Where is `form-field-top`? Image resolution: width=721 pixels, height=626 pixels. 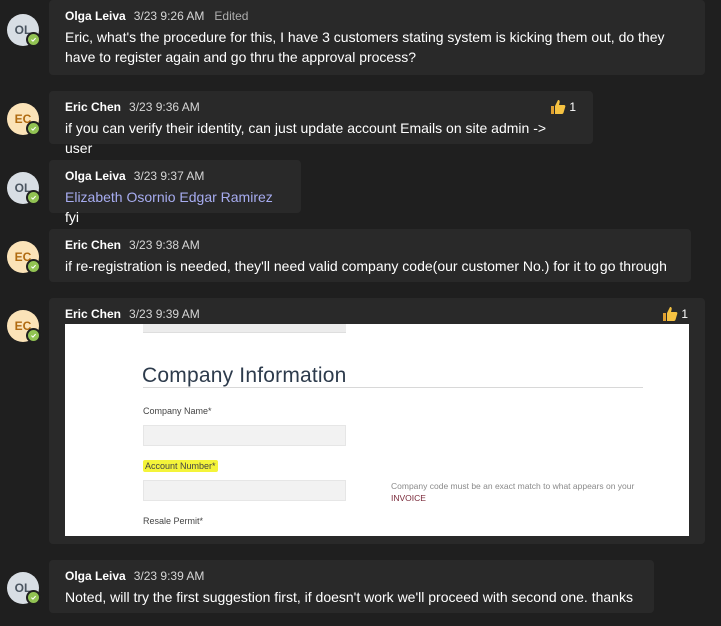
form-field-top is located at coordinates (244, 328).